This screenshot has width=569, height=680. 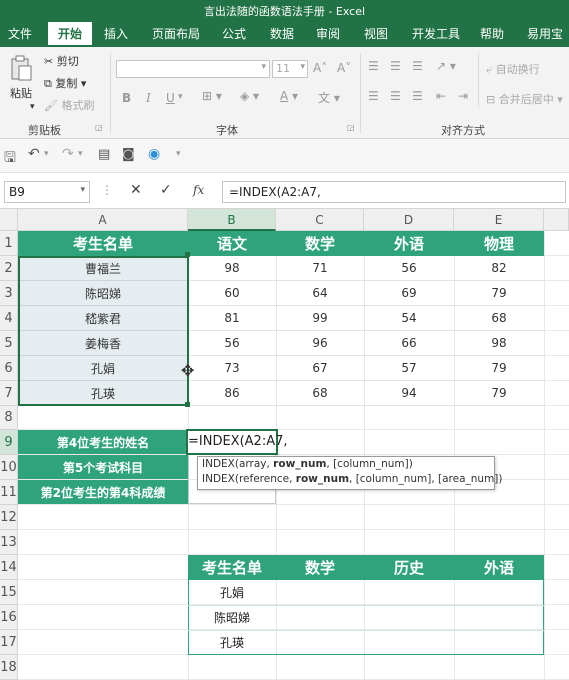 What do you see at coordinates (409, 343) in the screenshot?
I see `score-cell: 66` at bounding box center [409, 343].